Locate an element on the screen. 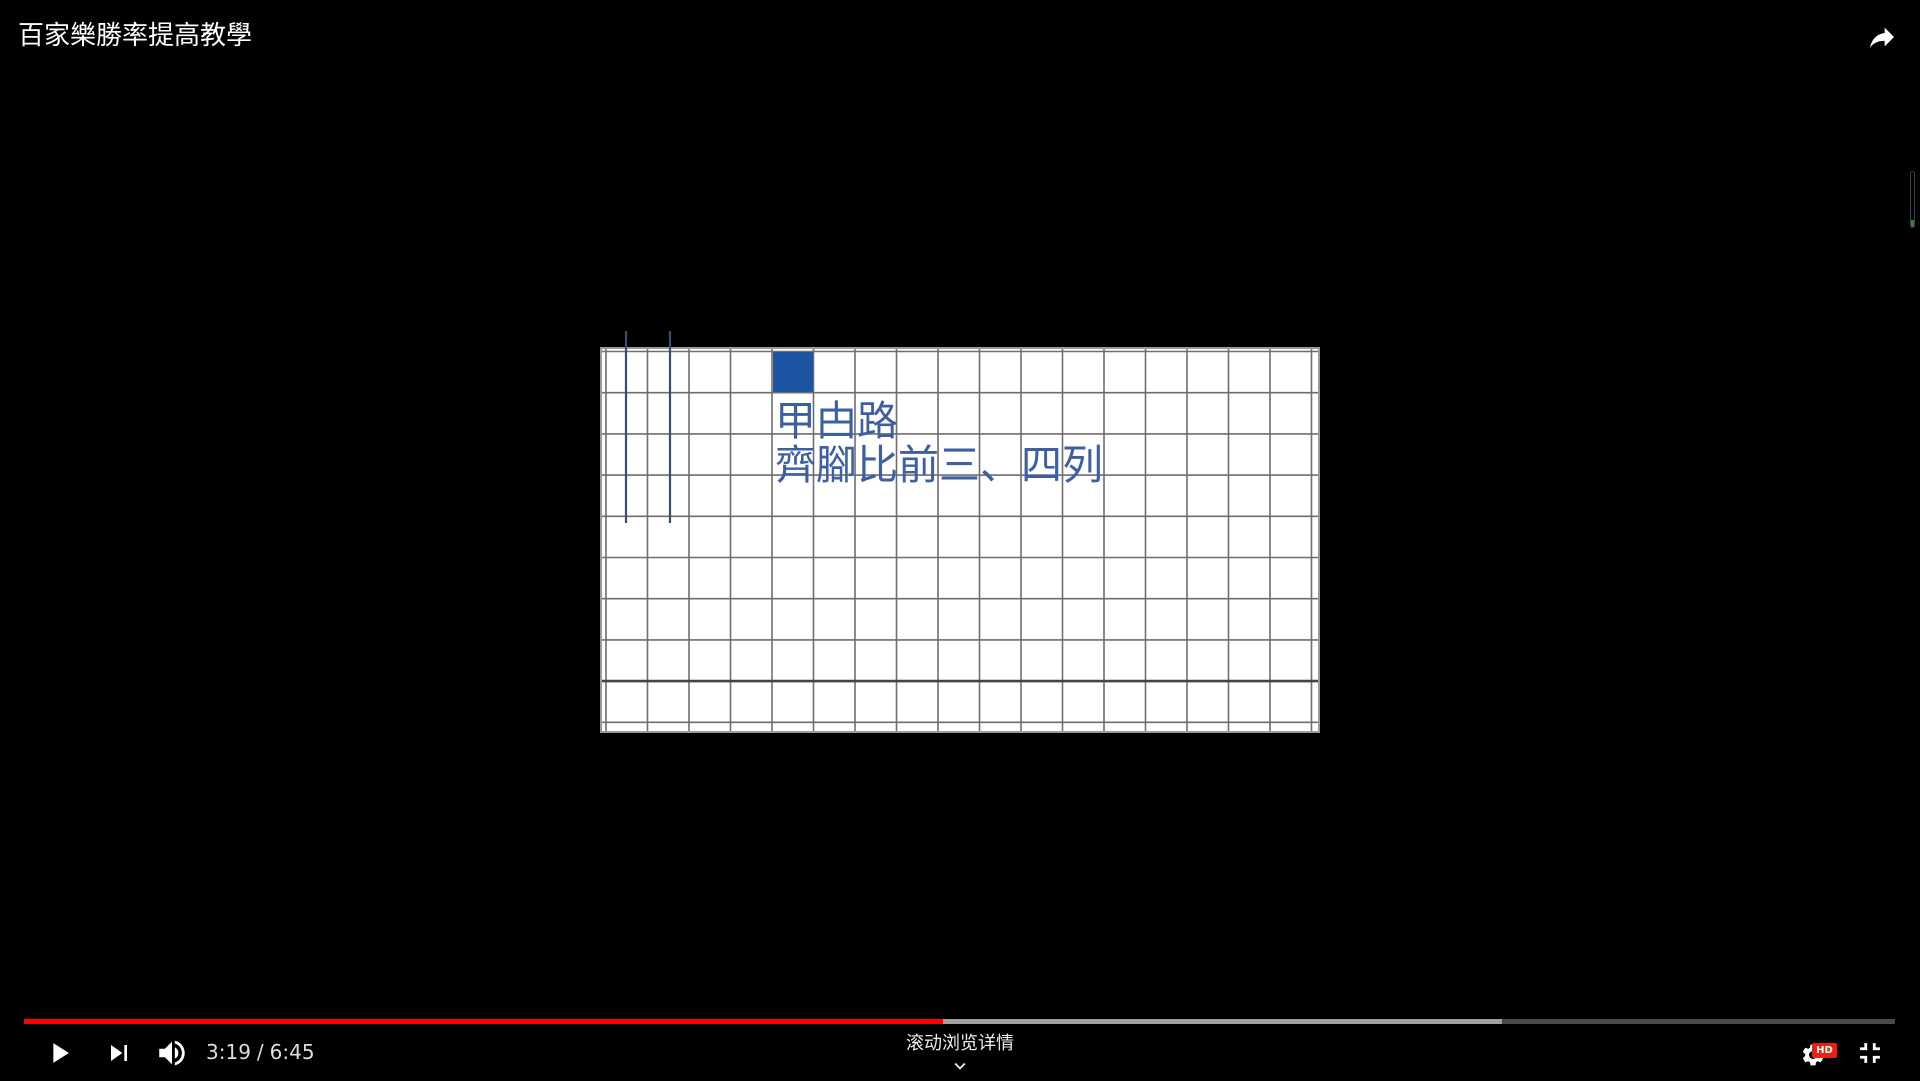  scroll-for-details-button: 滚动浏览详情 is located at coordinates (960, 1054).